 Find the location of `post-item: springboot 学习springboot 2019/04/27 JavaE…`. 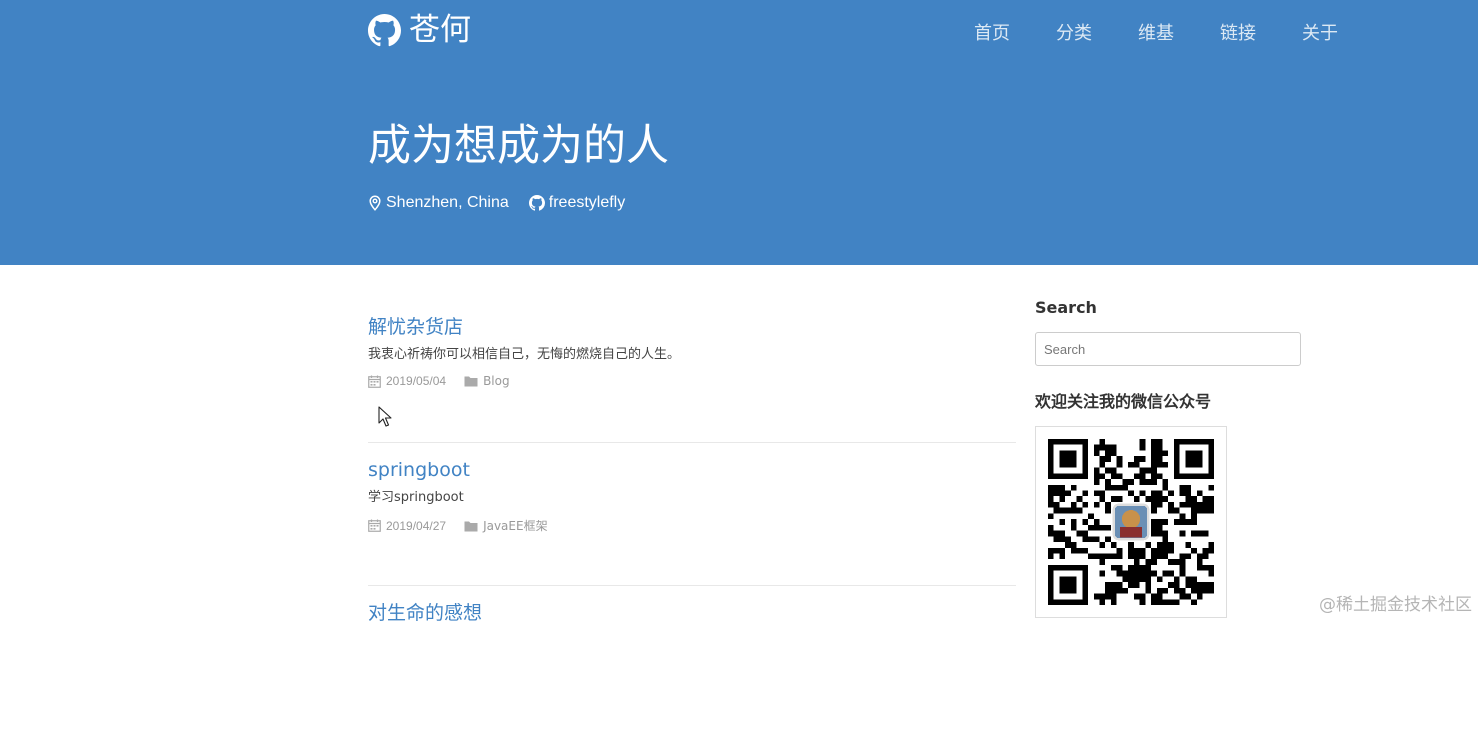

post-item: springboot 学习springboot 2019/04/27 JavaE… is located at coordinates (692, 514).